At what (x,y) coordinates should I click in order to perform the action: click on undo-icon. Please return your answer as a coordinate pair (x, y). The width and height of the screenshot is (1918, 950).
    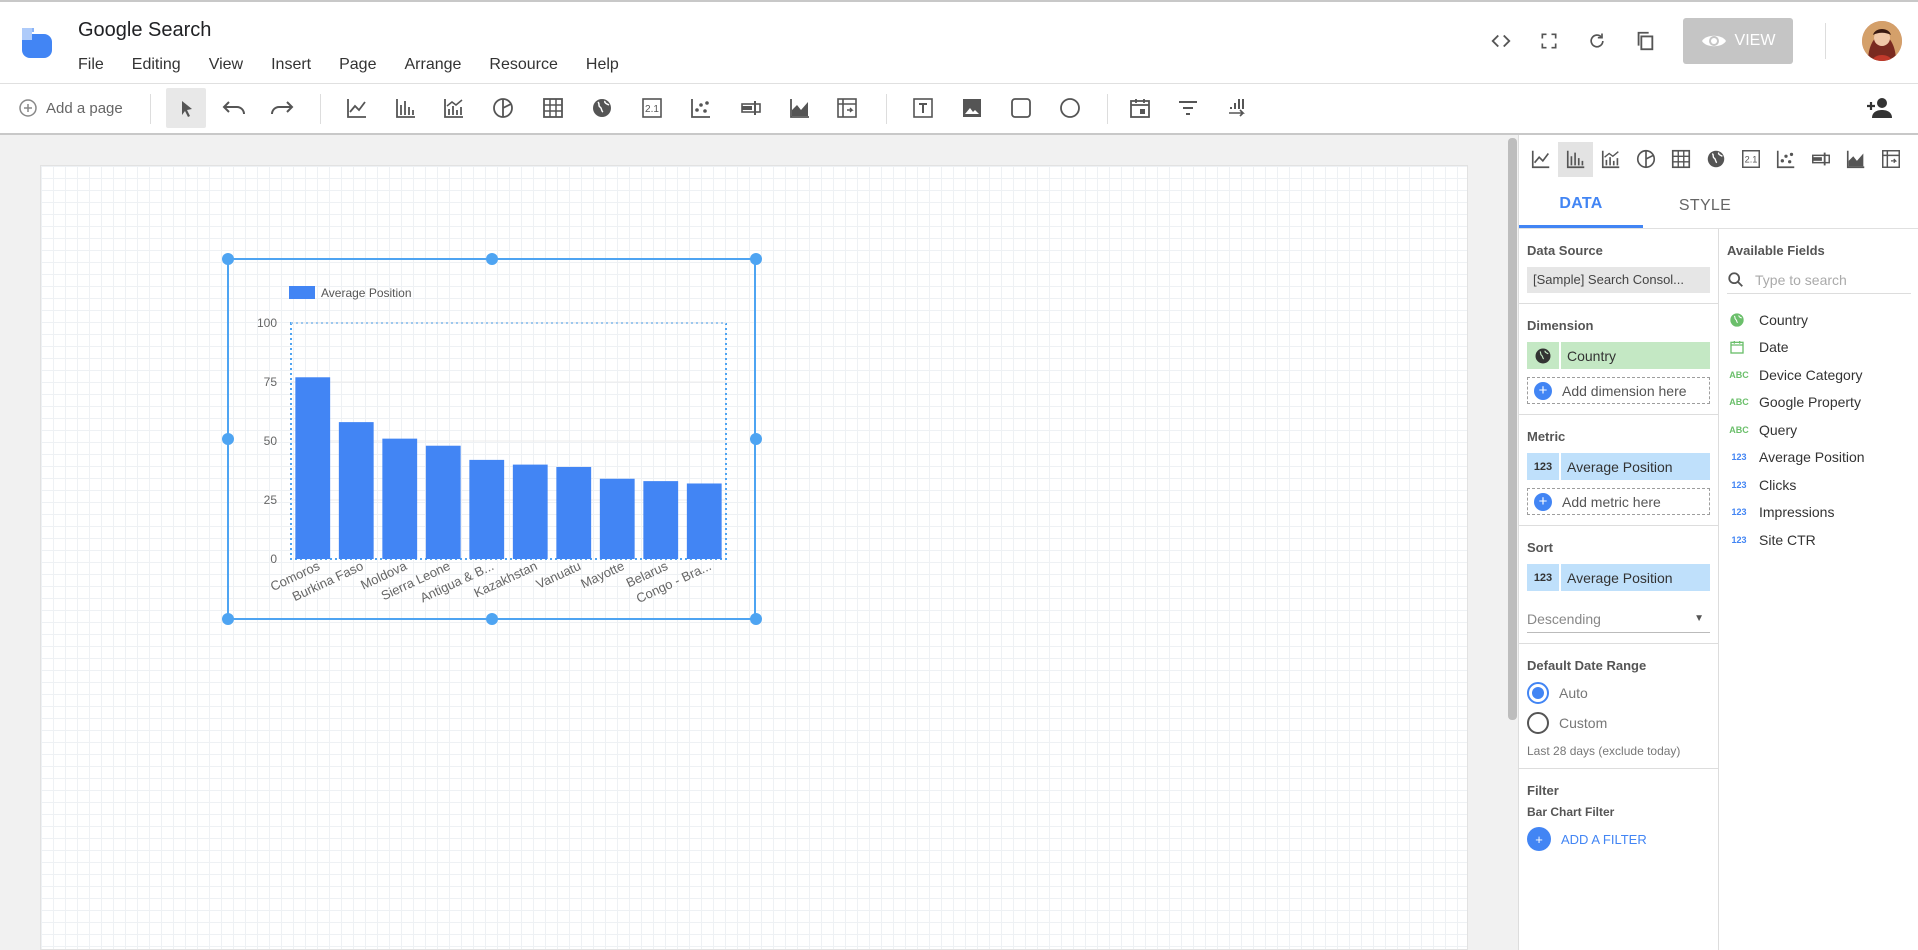
    Looking at the image, I should click on (234, 108).